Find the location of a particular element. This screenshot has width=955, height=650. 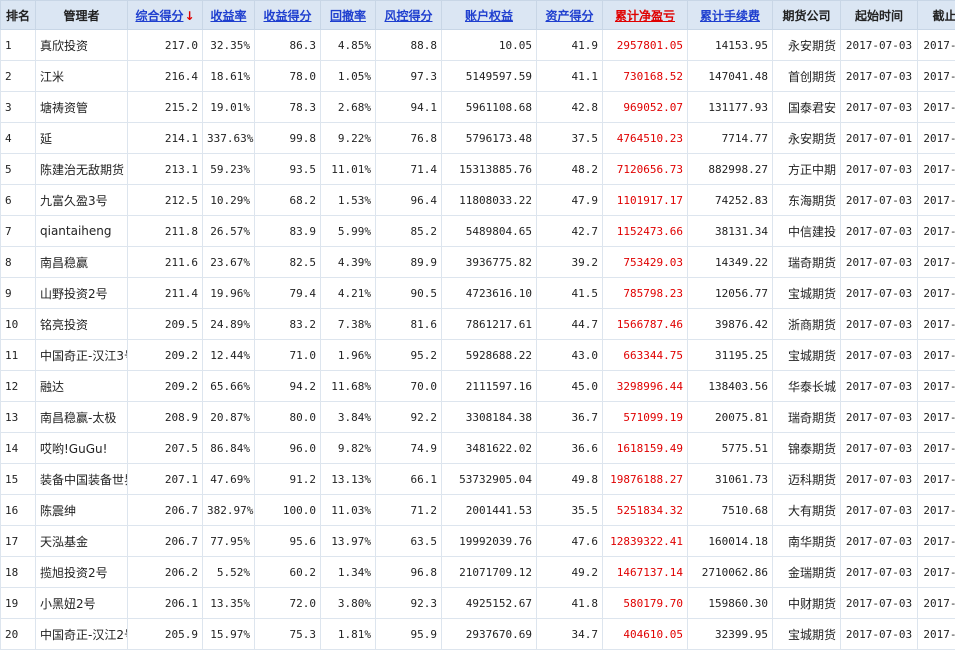

cell-net-profit: 1152473.66 is located at coordinates (645, 231).